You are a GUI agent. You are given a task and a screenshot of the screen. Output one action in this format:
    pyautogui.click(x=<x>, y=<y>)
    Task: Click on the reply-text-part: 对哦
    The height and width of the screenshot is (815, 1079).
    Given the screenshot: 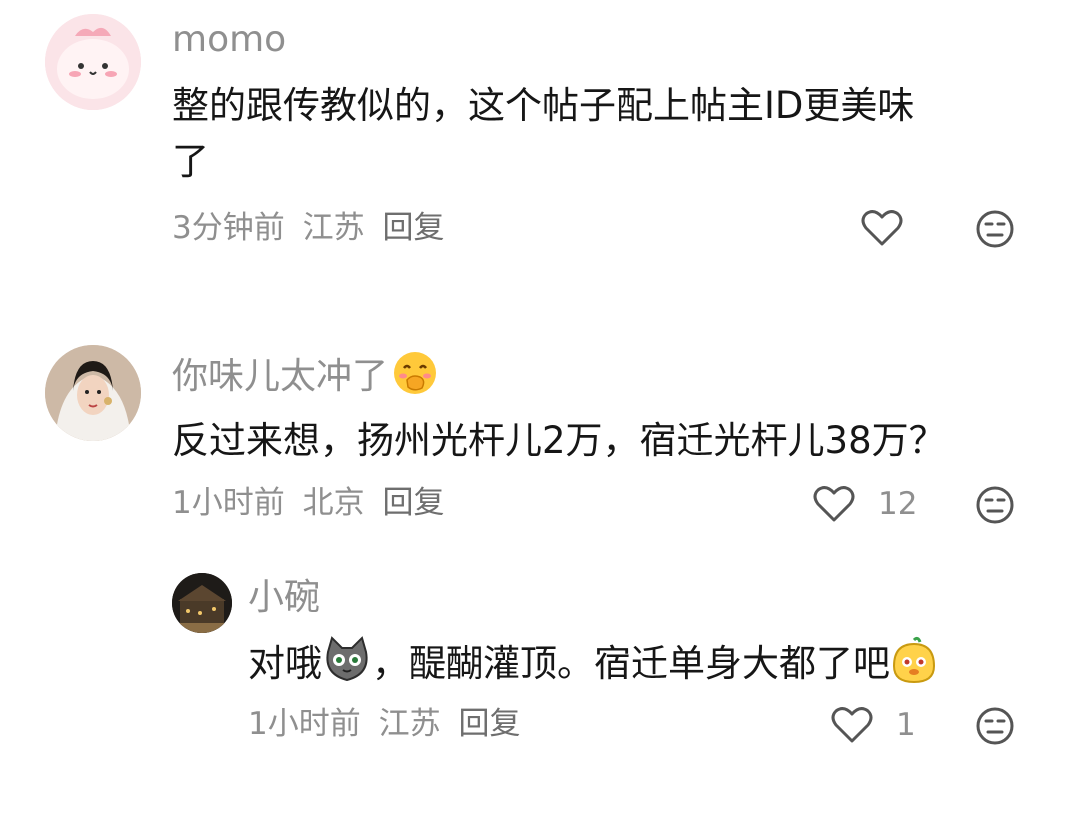 What is the action you would take?
    pyautogui.click(x=285, y=663)
    